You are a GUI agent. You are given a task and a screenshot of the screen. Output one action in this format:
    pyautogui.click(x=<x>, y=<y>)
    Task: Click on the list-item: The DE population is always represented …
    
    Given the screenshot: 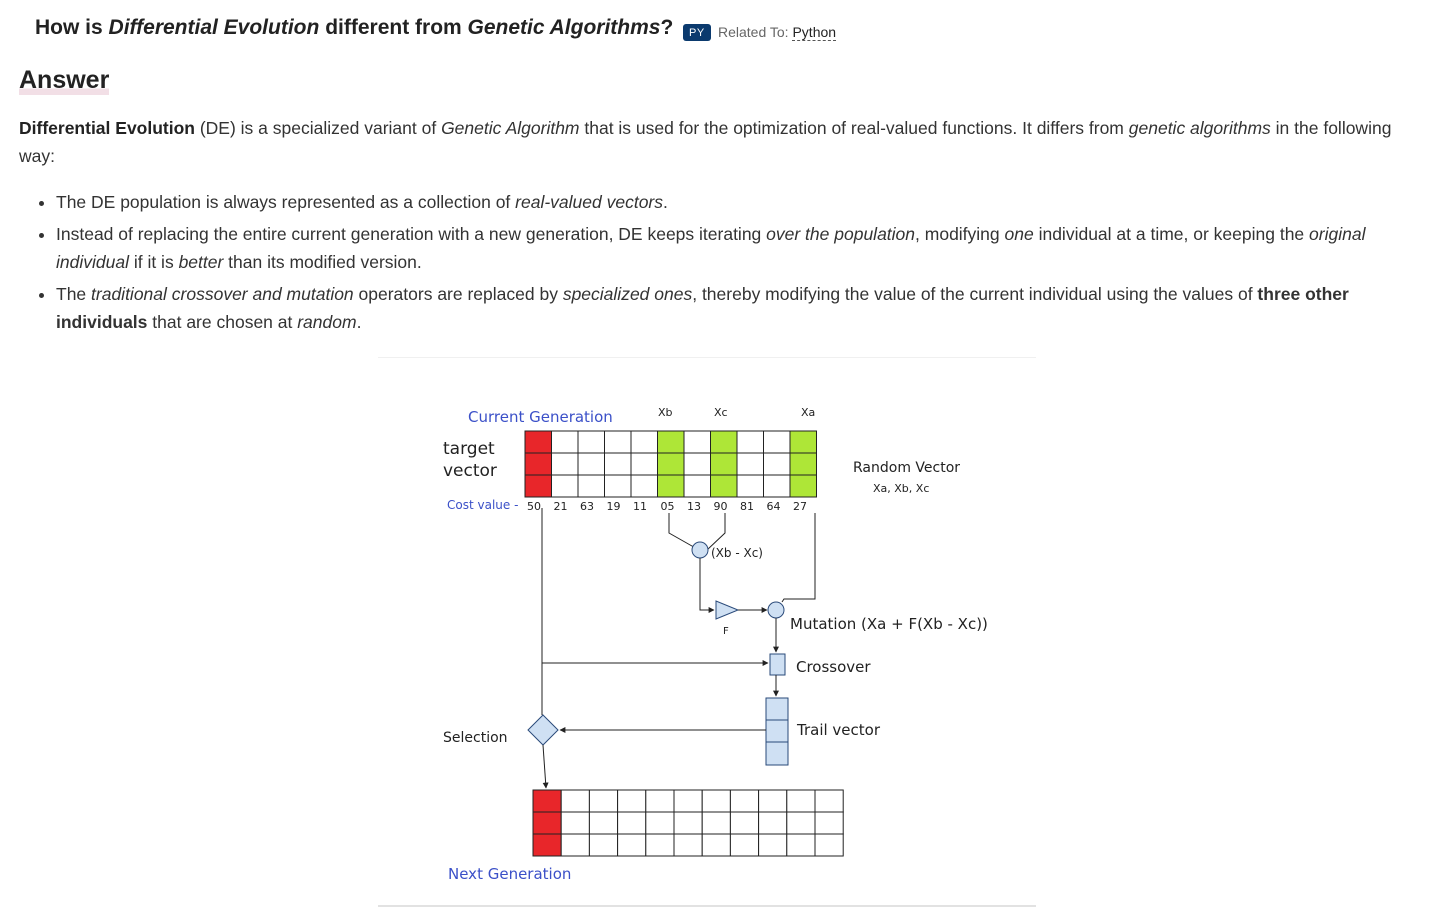 What is the action you would take?
    pyautogui.click(x=745, y=202)
    